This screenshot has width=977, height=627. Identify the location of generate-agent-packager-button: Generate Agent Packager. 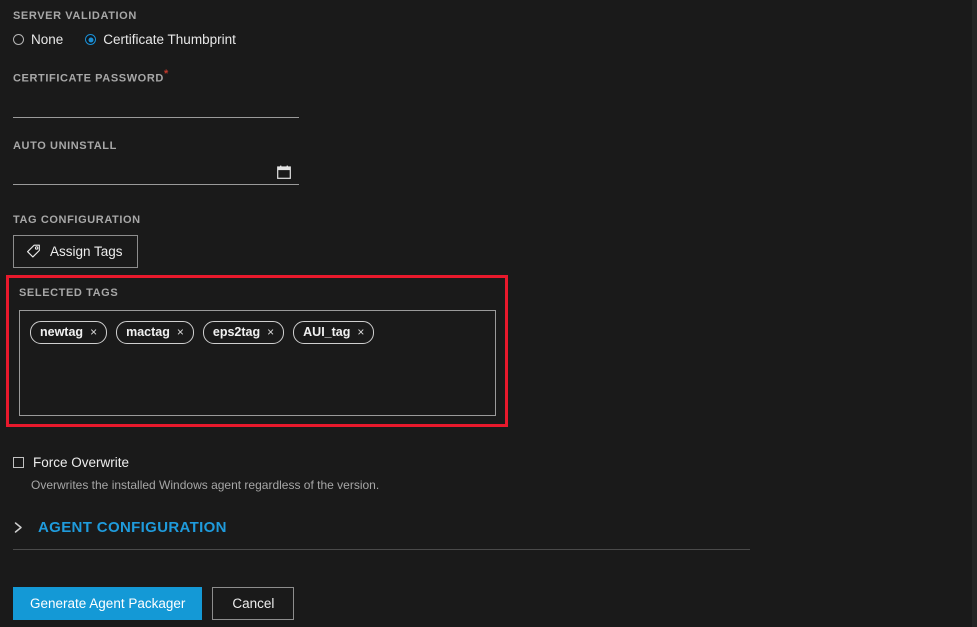
(108, 603).